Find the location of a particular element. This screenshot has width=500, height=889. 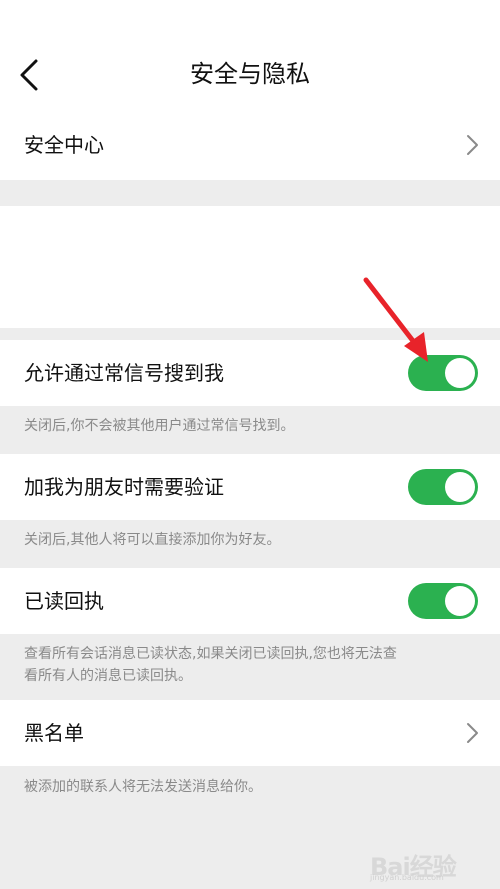

security-center-label: 安全中心 is located at coordinates (64, 145).